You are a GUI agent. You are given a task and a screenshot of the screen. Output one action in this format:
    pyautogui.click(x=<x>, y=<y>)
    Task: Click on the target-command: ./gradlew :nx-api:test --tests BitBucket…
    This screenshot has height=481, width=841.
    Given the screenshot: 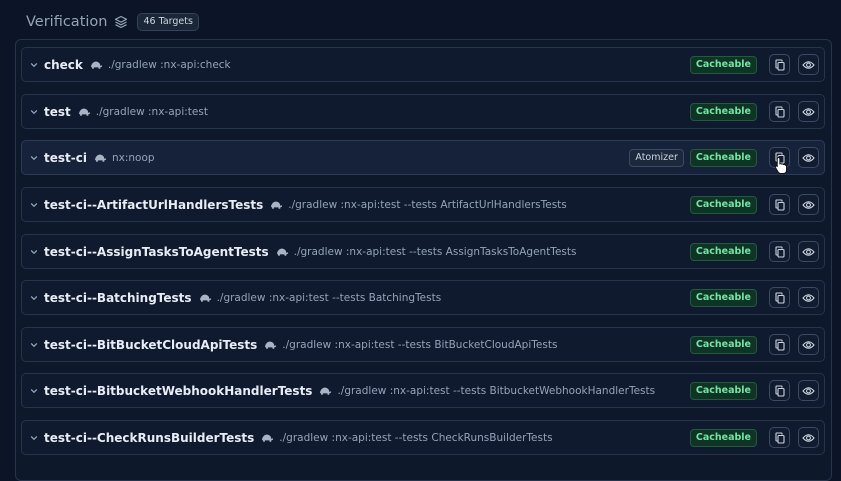 What is the action you would take?
    pyautogui.click(x=420, y=344)
    